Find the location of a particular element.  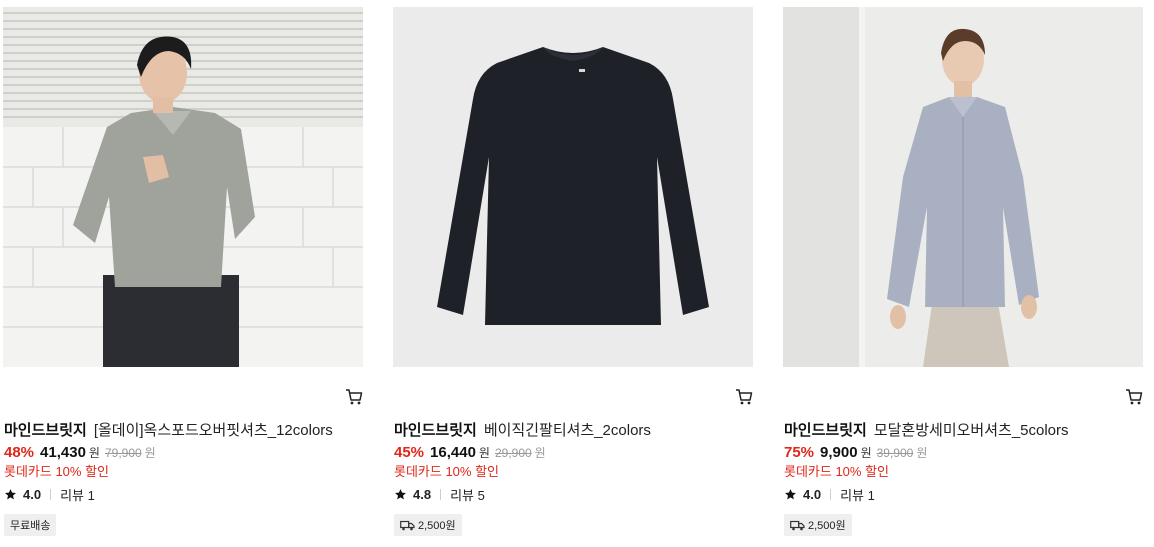

shipping-badge: 무료배송 is located at coordinates (30, 525).